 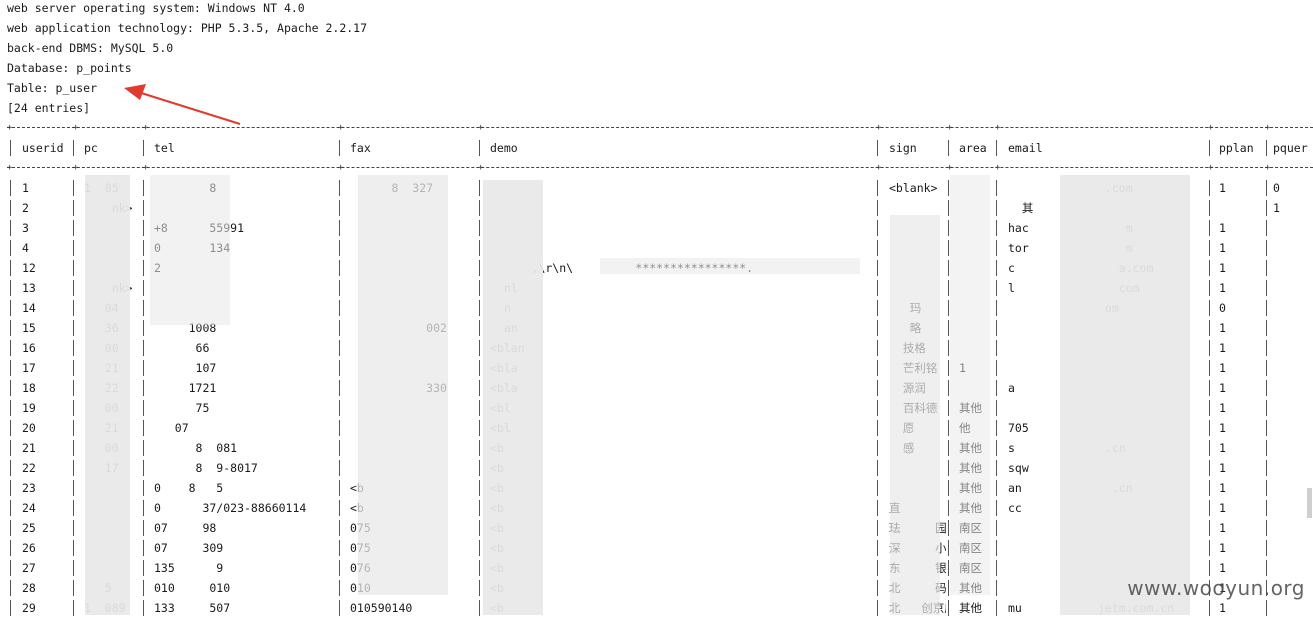 I want to click on tel-cell: 07, so click(x=171, y=428).